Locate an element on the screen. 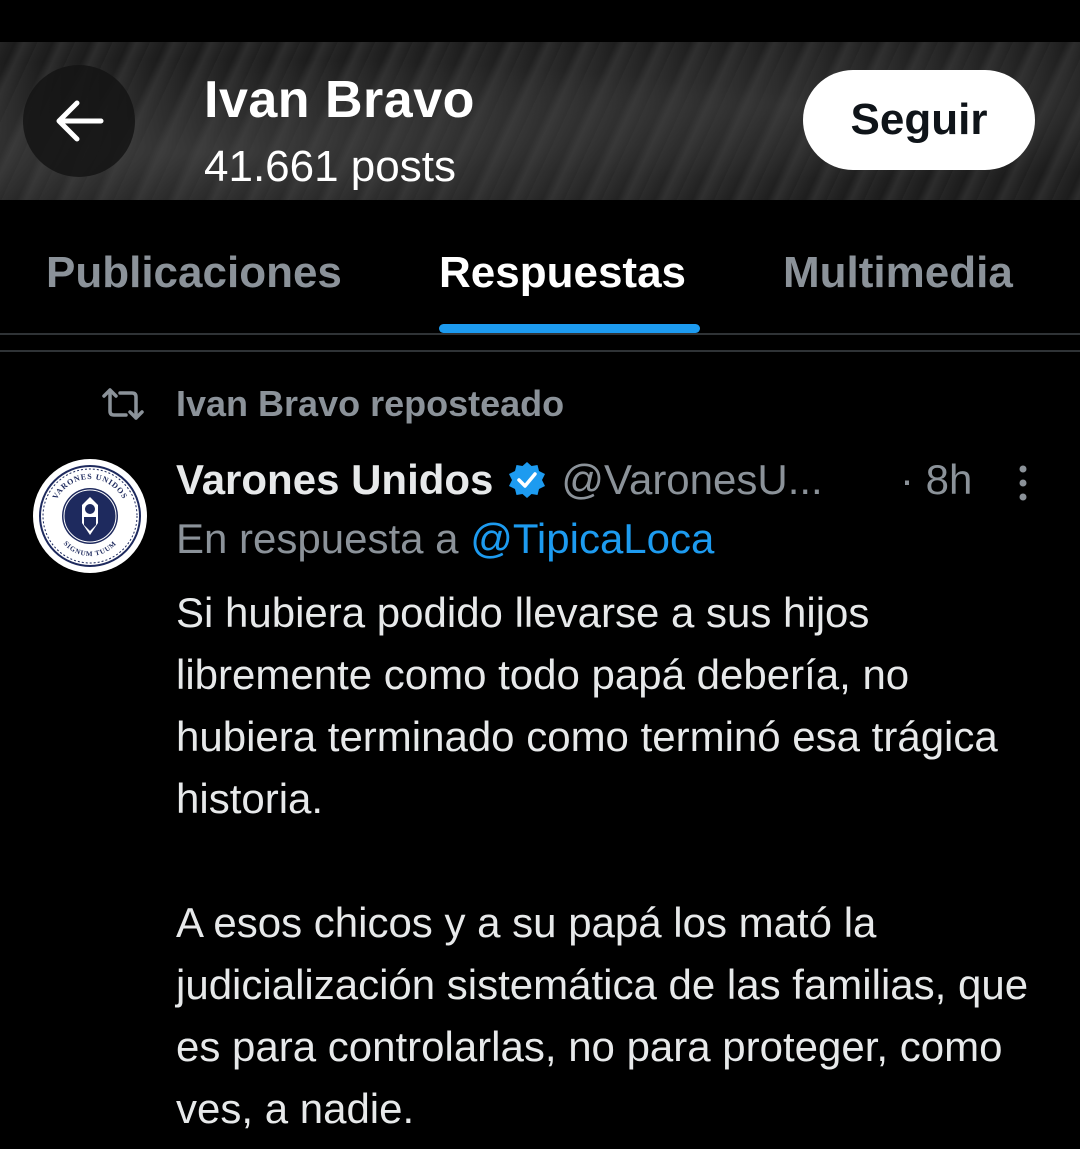 The width and height of the screenshot is (1080, 1149). repost-icon is located at coordinates (123, 404).